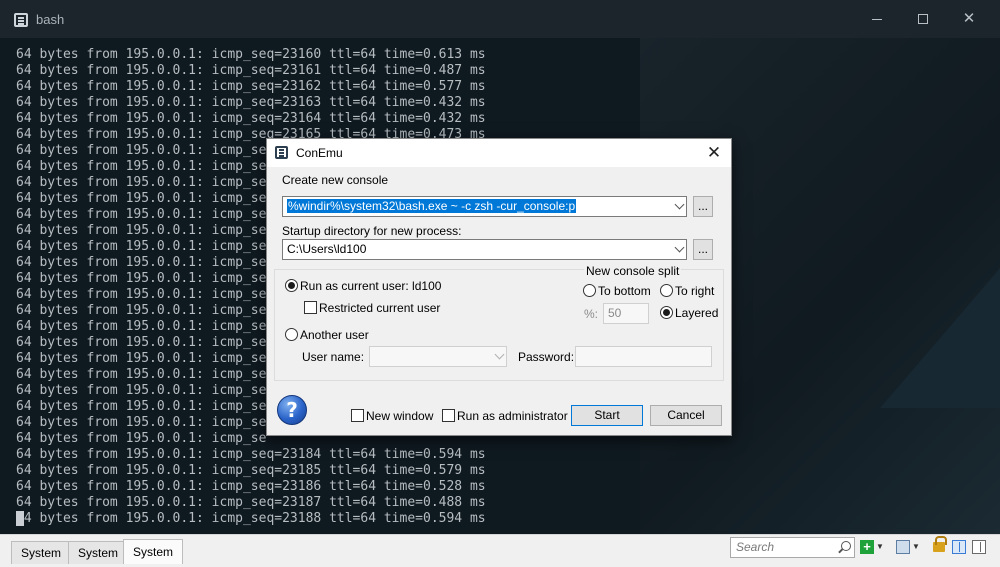 The width and height of the screenshot is (1000, 567). I want to click on to-bottom-label: To bottom, so click(624, 291).